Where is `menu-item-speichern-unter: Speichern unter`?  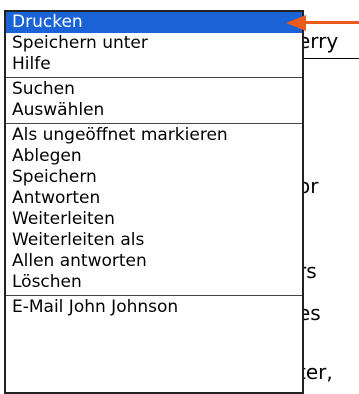 menu-item-speichern-unter: Speichern unter is located at coordinates (154, 43).